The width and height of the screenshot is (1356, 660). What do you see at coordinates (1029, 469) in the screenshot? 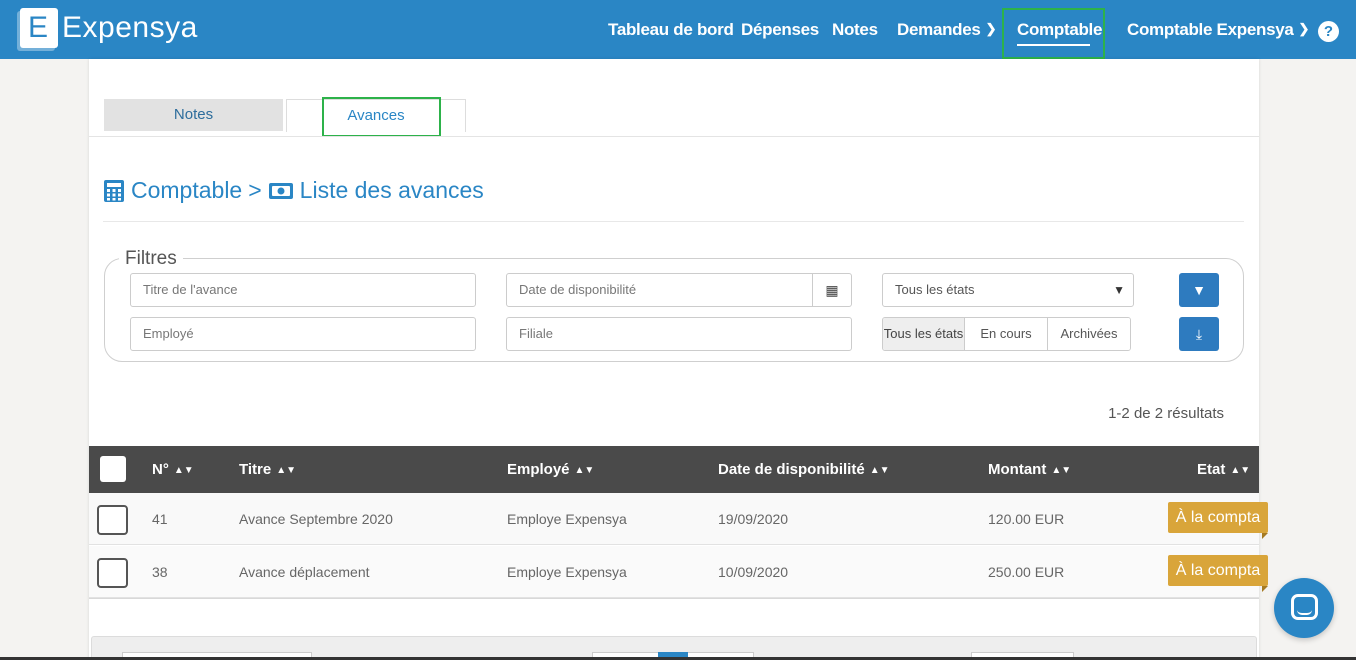
I see `column-amount: Montant ▲▼` at bounding box center [1029, 469].